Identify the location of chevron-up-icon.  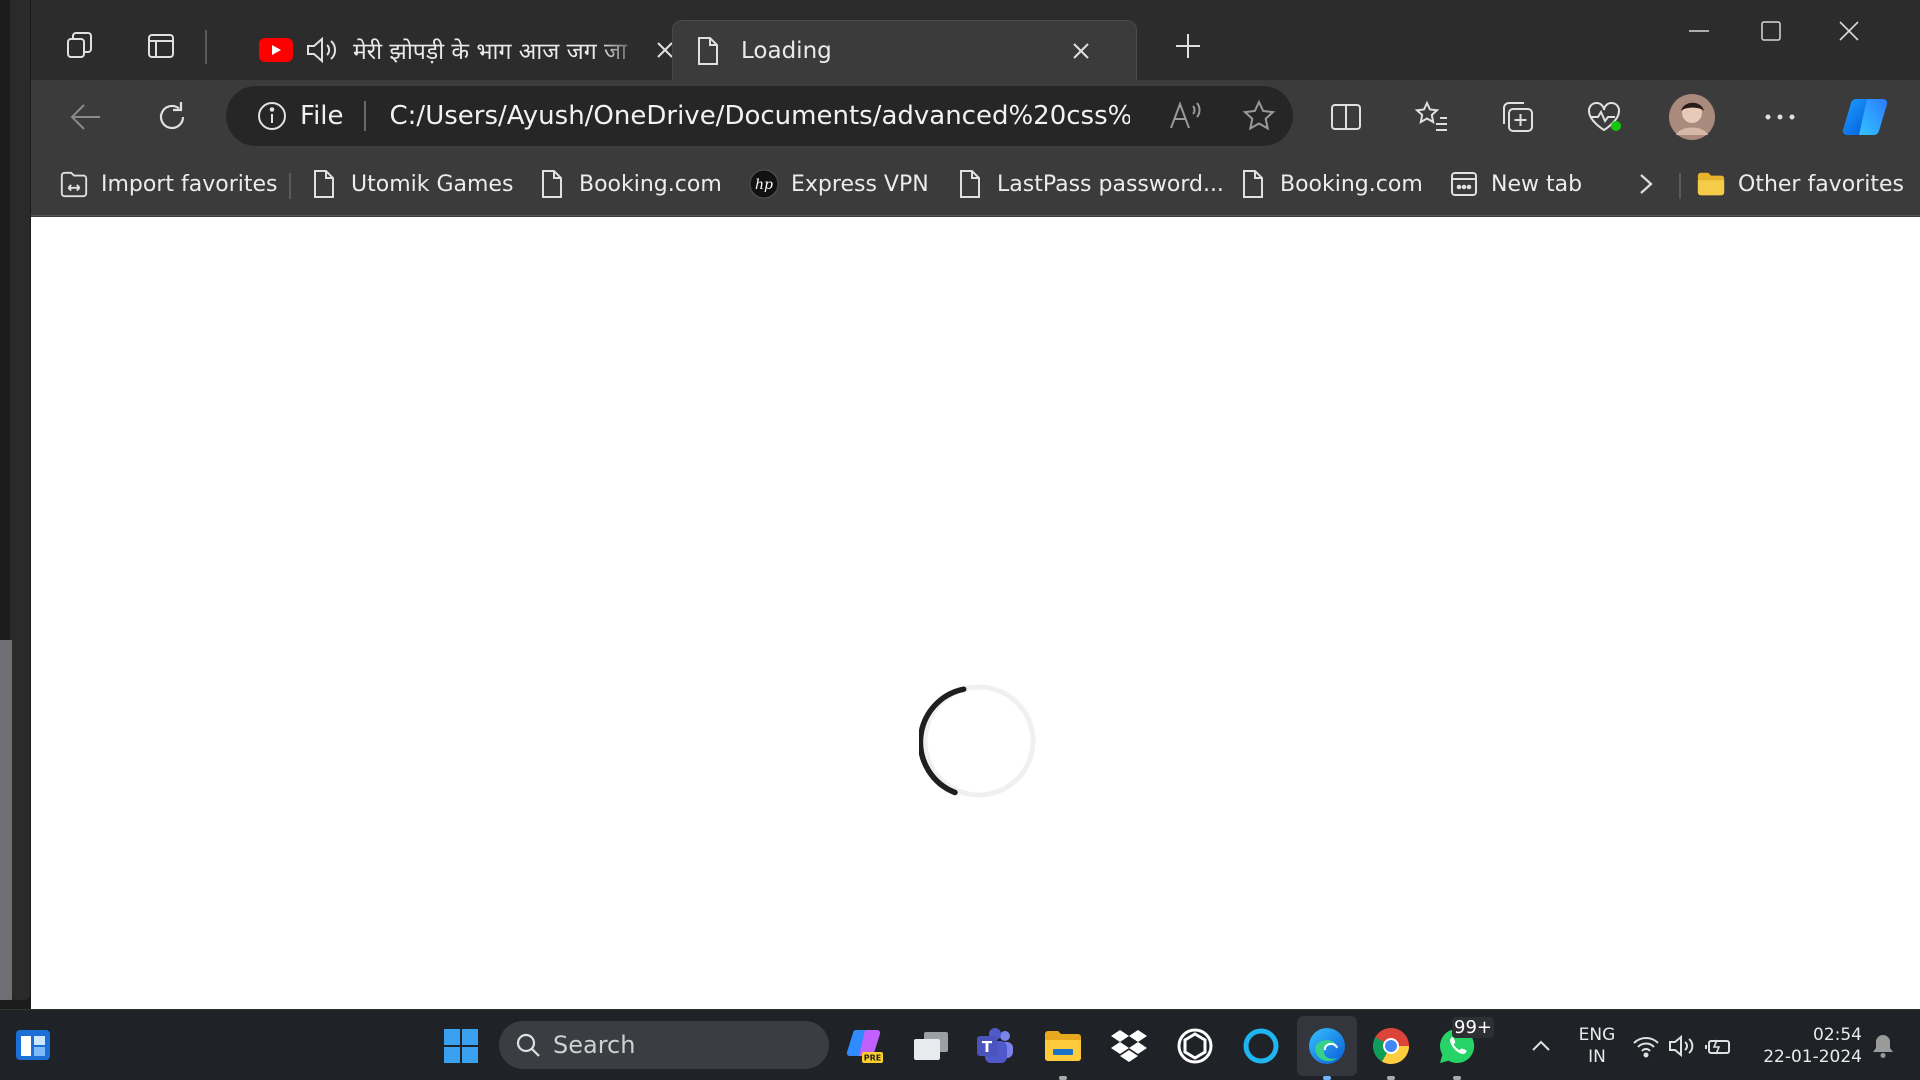
(1541, 1046).